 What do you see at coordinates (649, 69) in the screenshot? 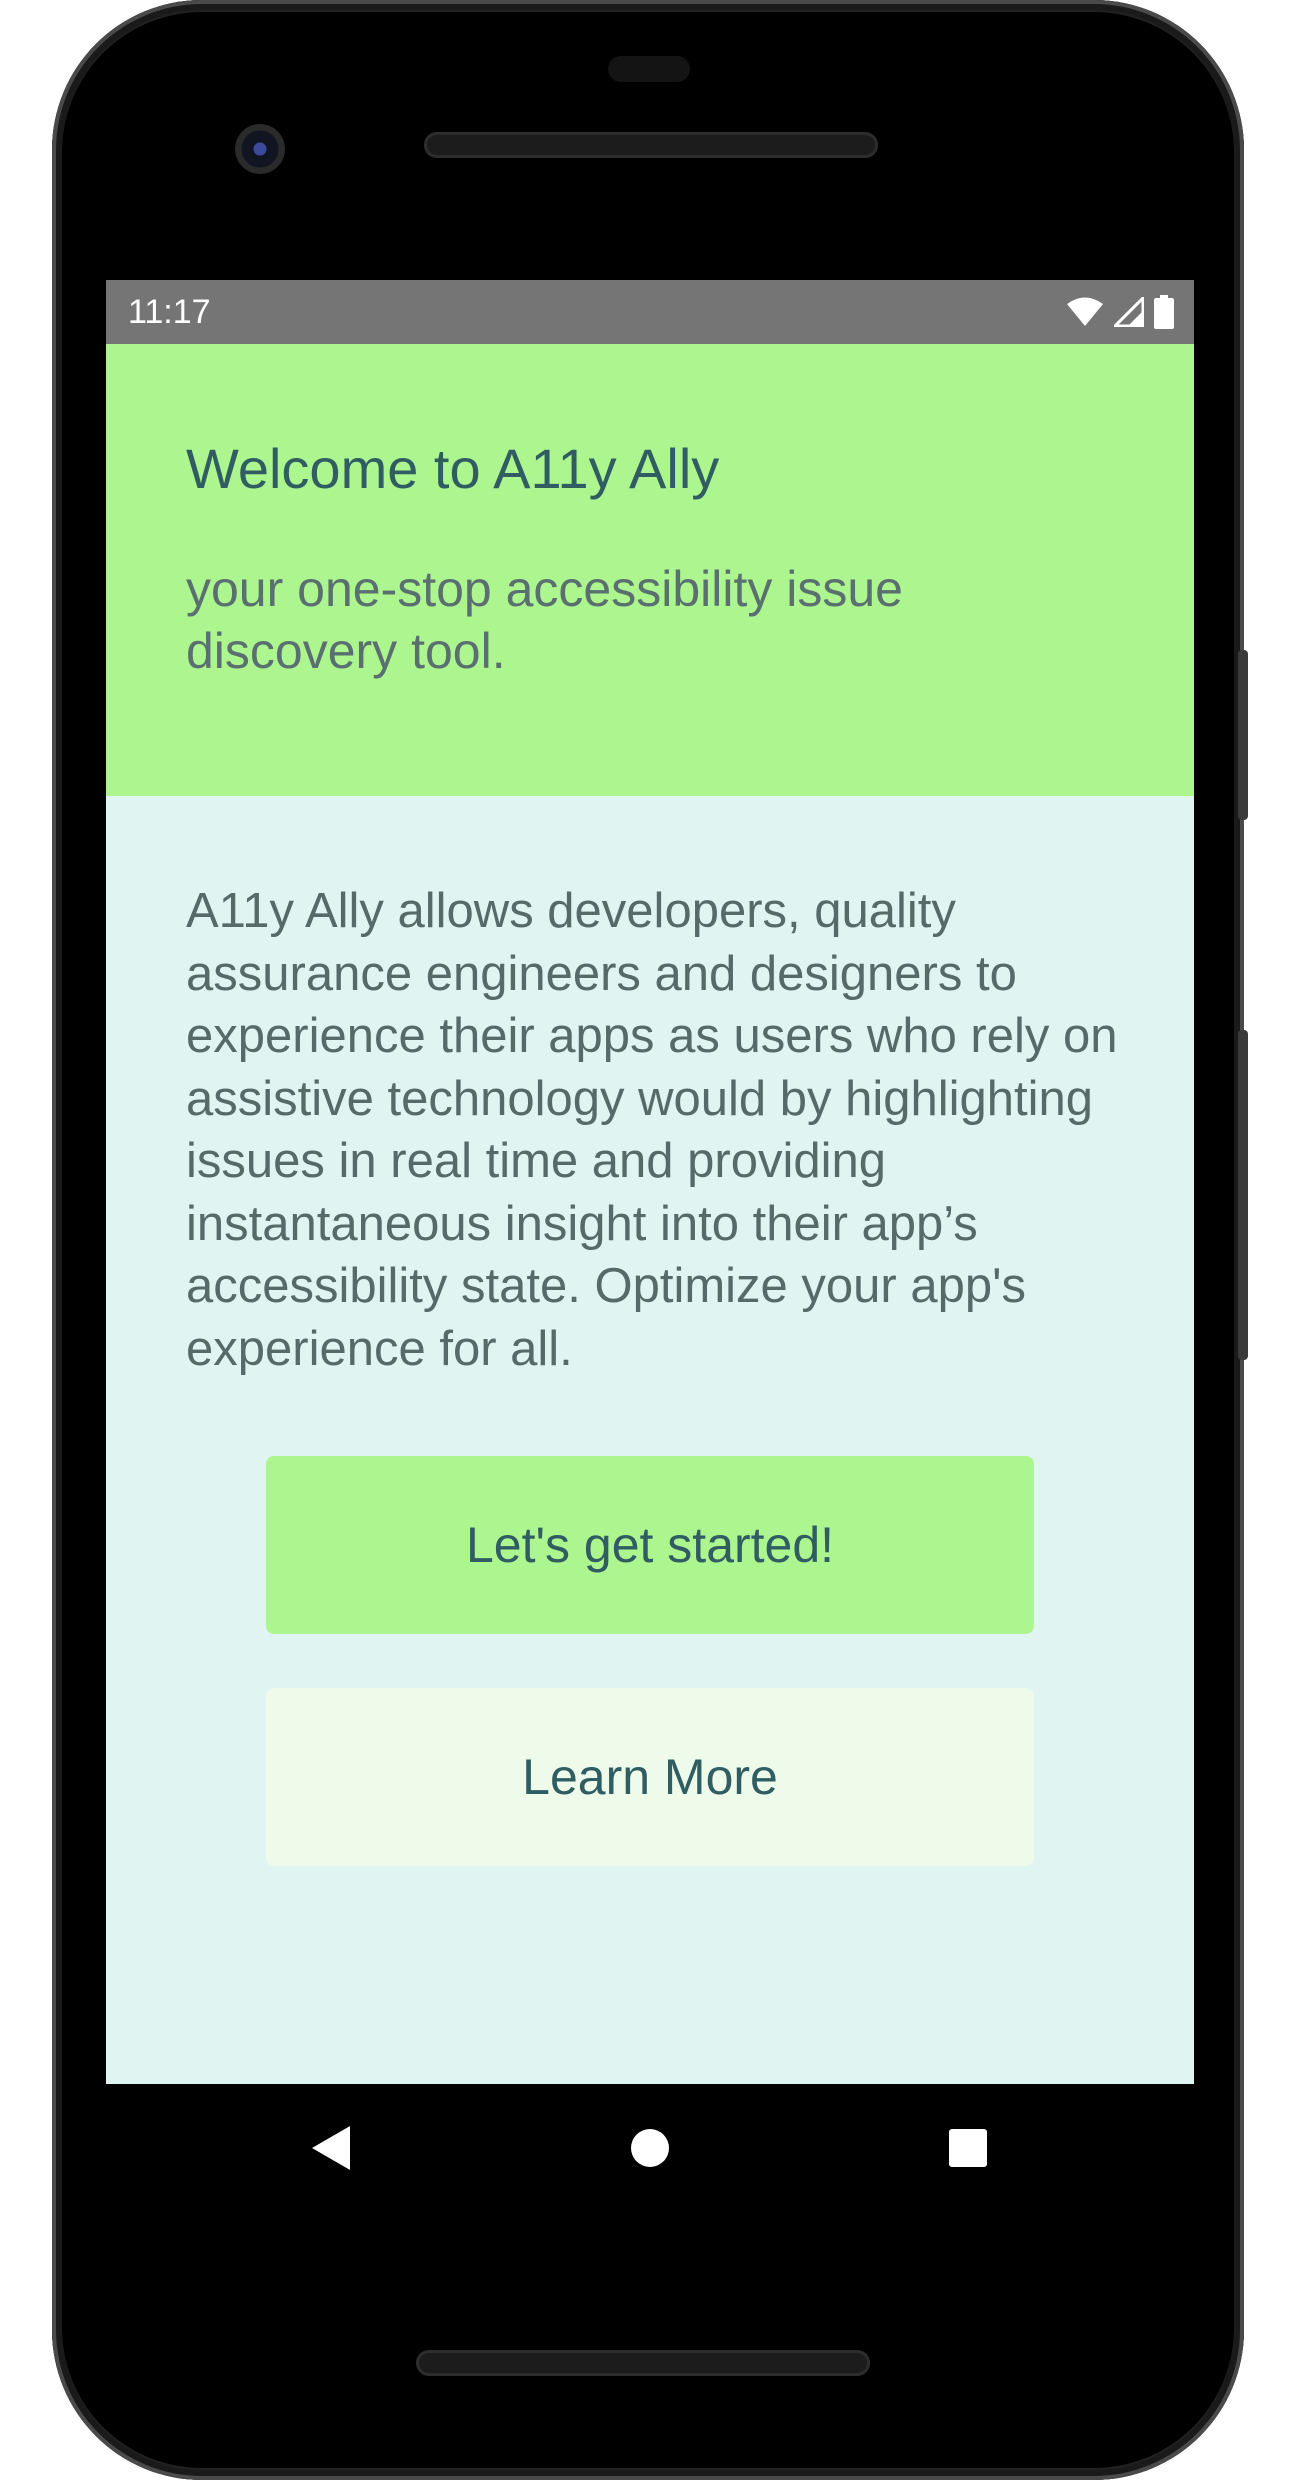
I see `sensor-notch` at bounding box center [649, 69].